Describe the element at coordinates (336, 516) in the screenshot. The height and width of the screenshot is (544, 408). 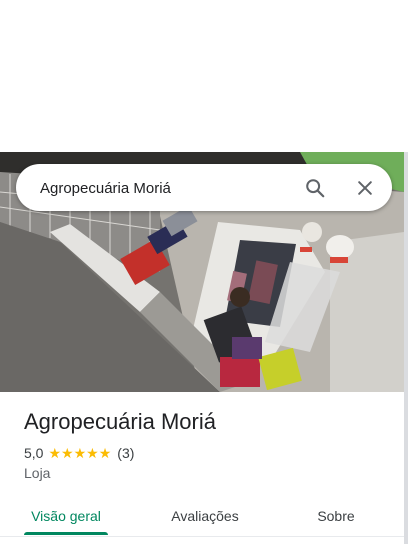
I see `tab-about: Sobre` at that location.